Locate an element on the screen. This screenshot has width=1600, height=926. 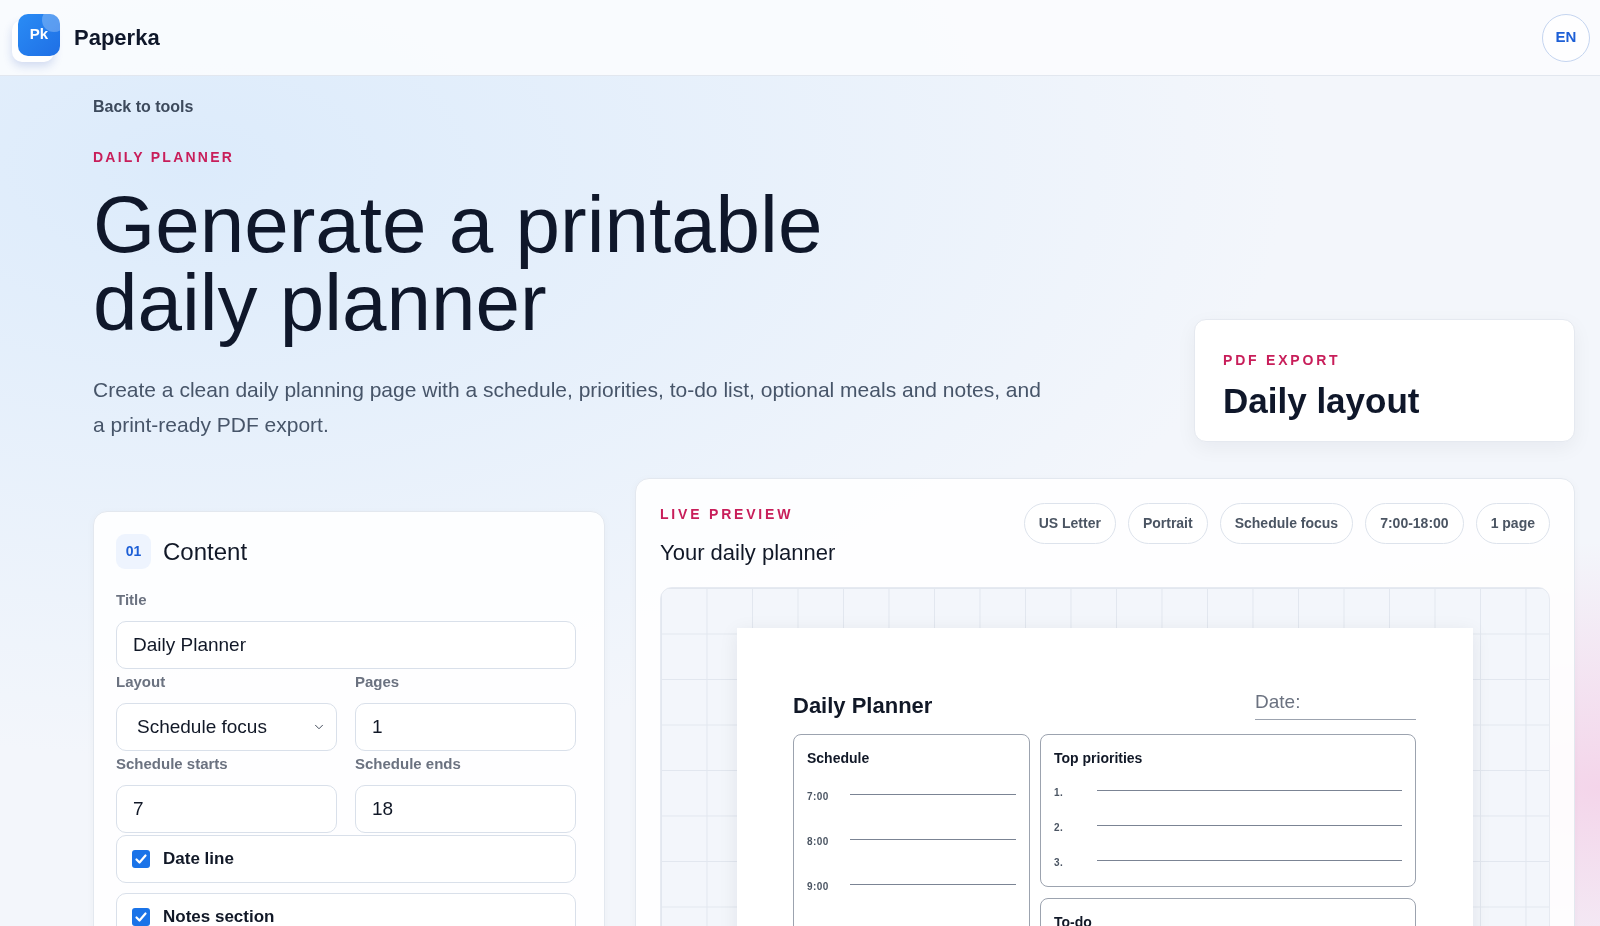
checkbox-option: Date line is located at coordinates (346, 859).